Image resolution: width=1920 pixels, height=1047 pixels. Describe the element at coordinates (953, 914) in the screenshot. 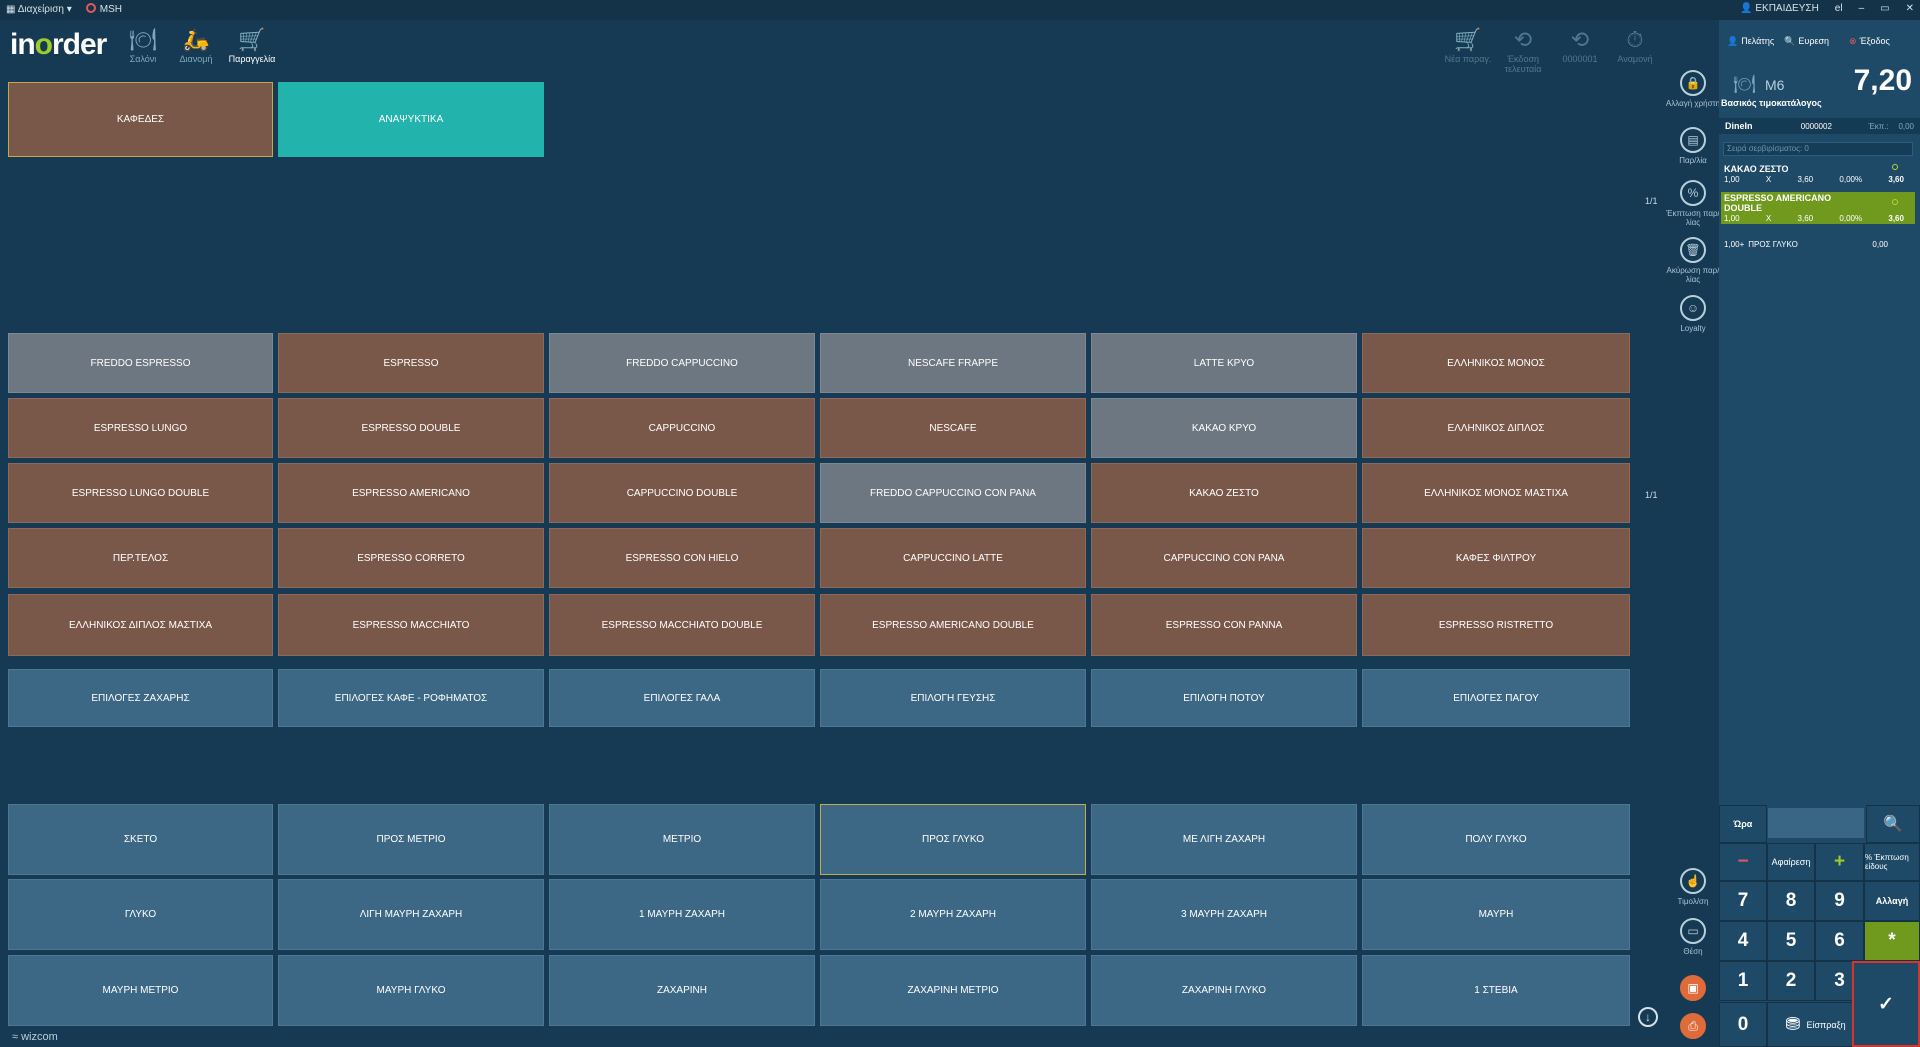

I see `option-button: 2 ΜΑΥΡΗ ΖΑΧΑΡΗ` at that location.